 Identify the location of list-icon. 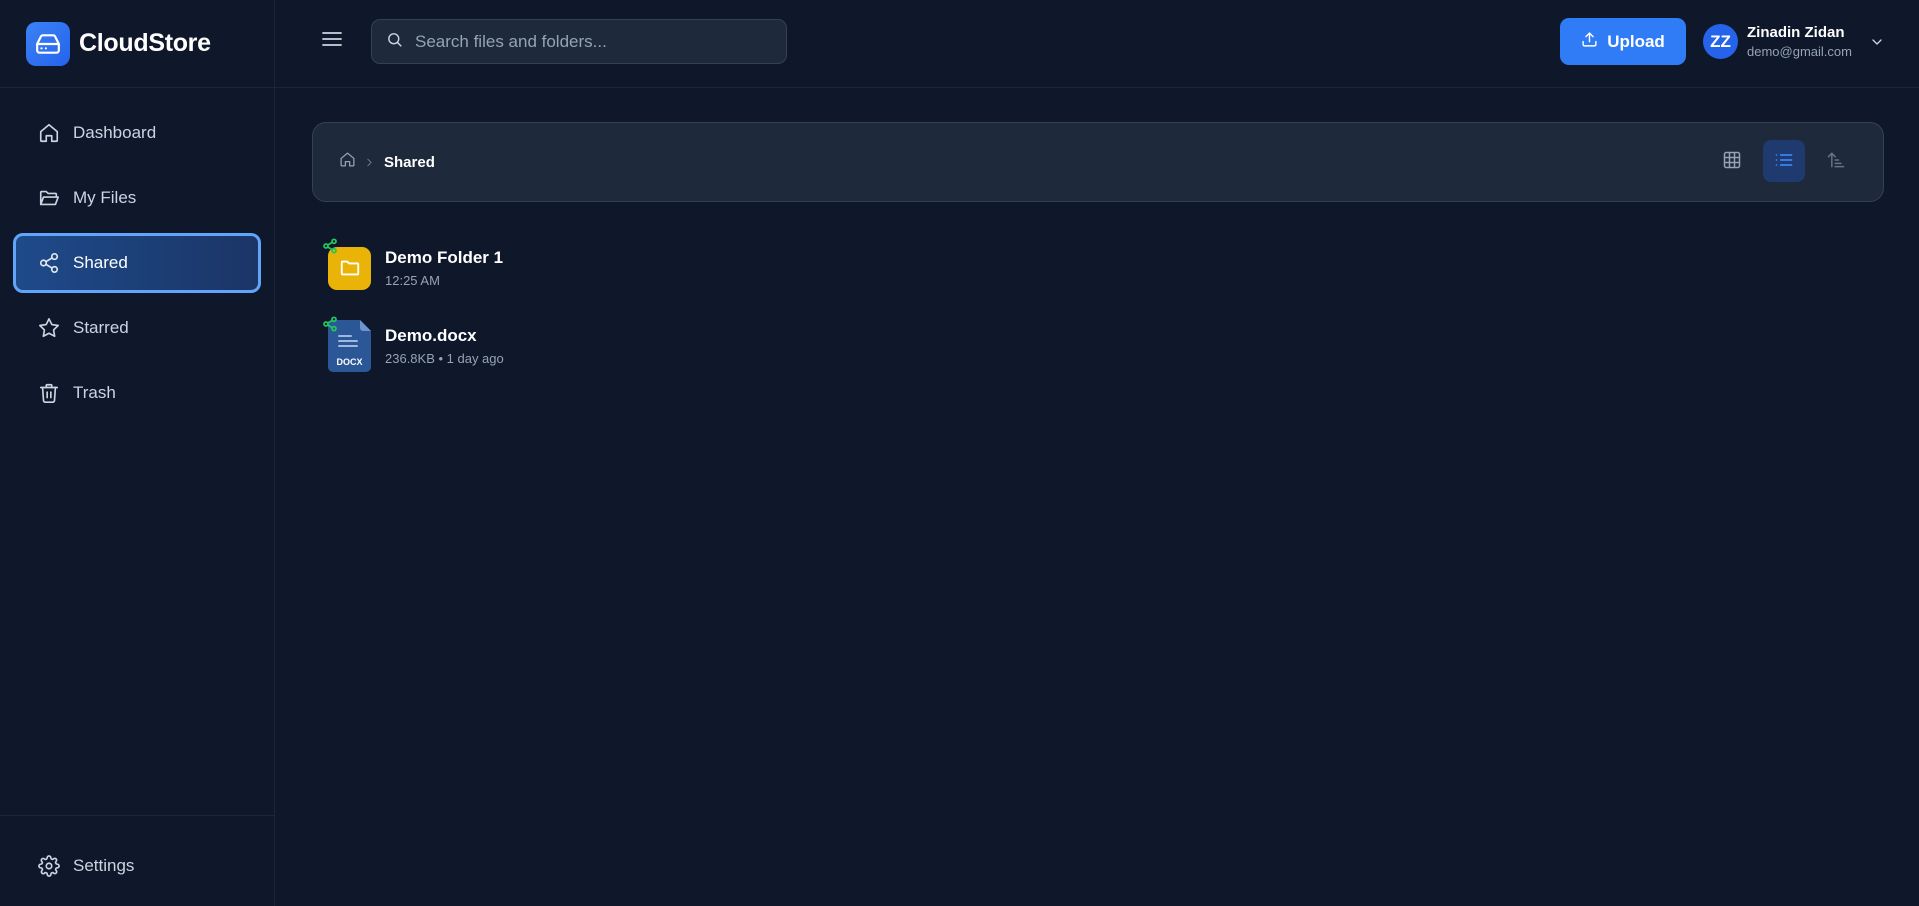
(1784, 161).